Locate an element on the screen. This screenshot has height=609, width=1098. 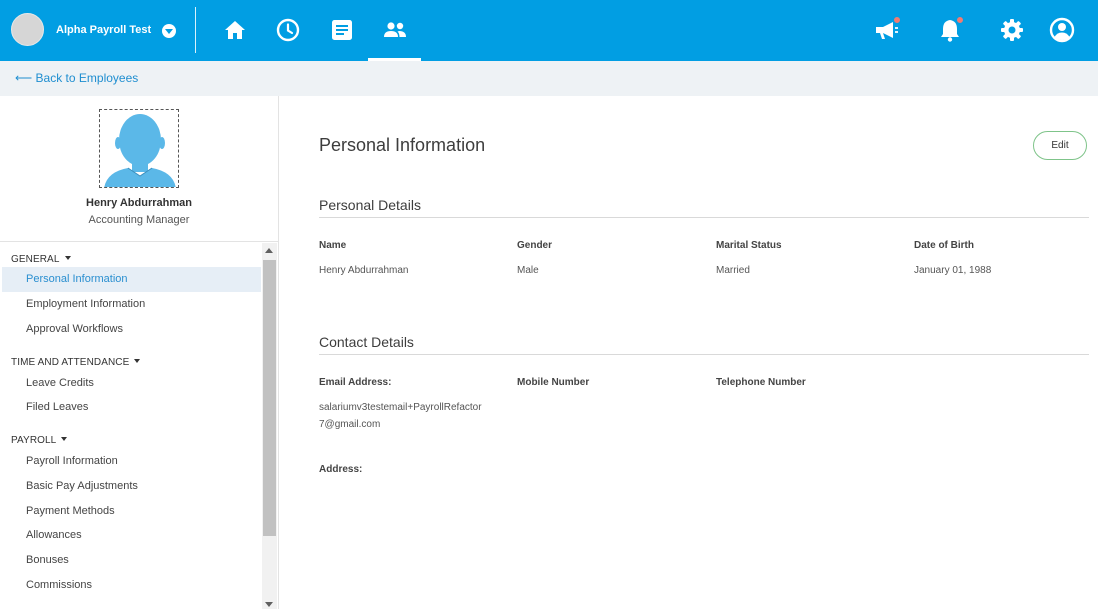
section-payroll: PAYROLL is located at coordinates (39, 440).